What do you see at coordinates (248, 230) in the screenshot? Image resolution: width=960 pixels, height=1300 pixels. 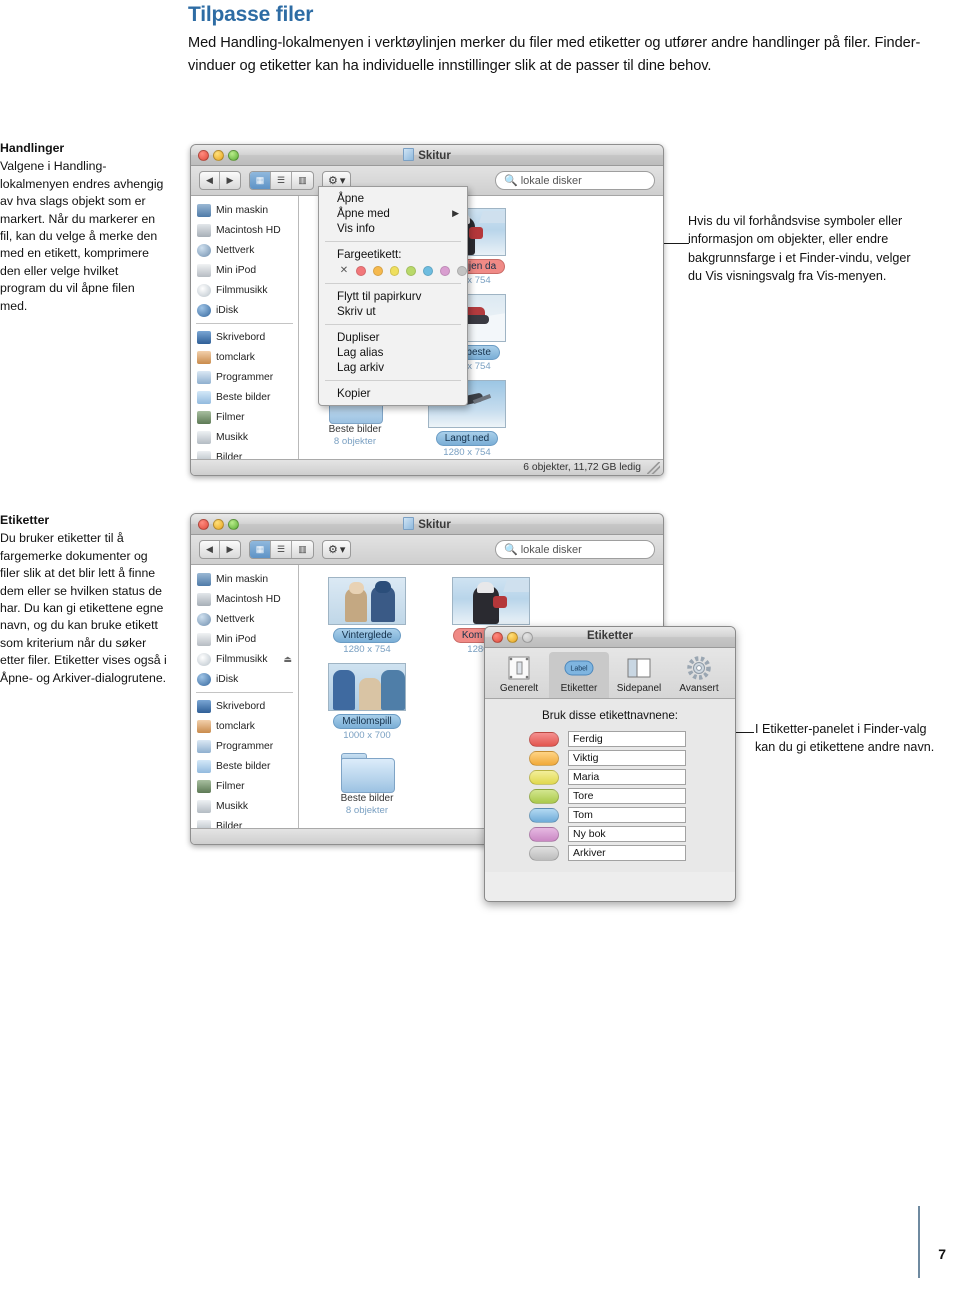 I see `sidebar-item-label: Macintosh HD` at bounding box center [248, 230].